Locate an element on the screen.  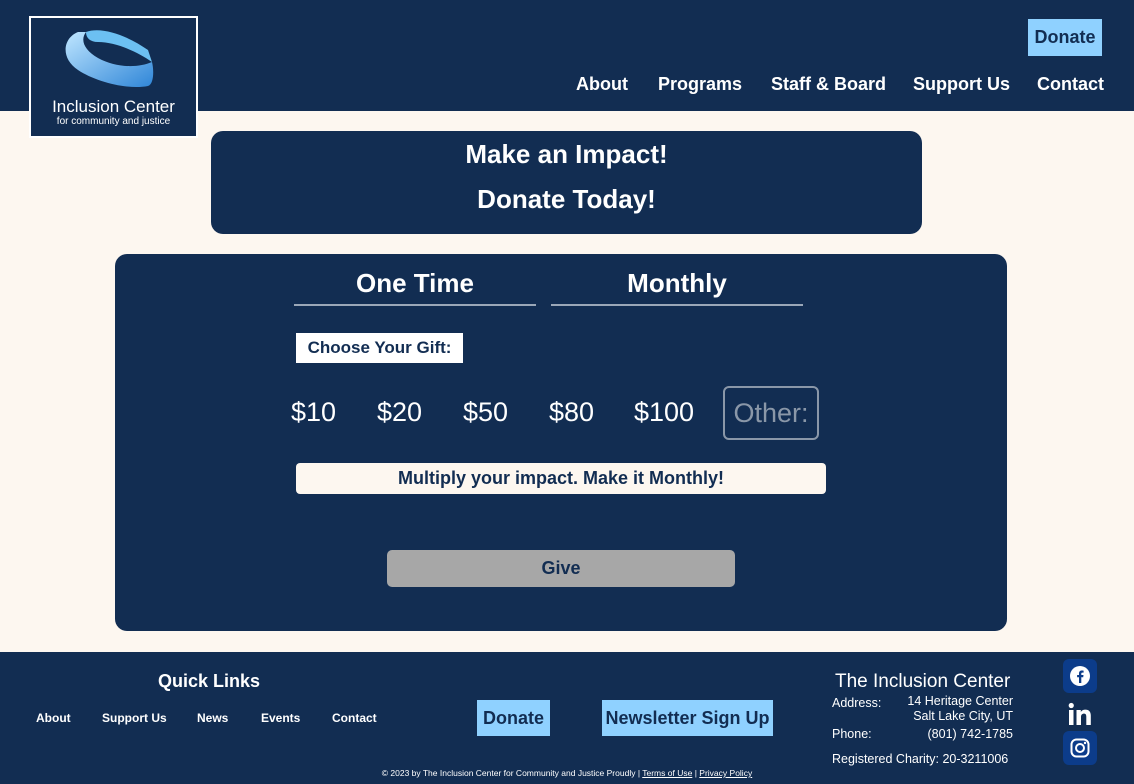
footer-link-events: Events is located at coordinates (280, 718).